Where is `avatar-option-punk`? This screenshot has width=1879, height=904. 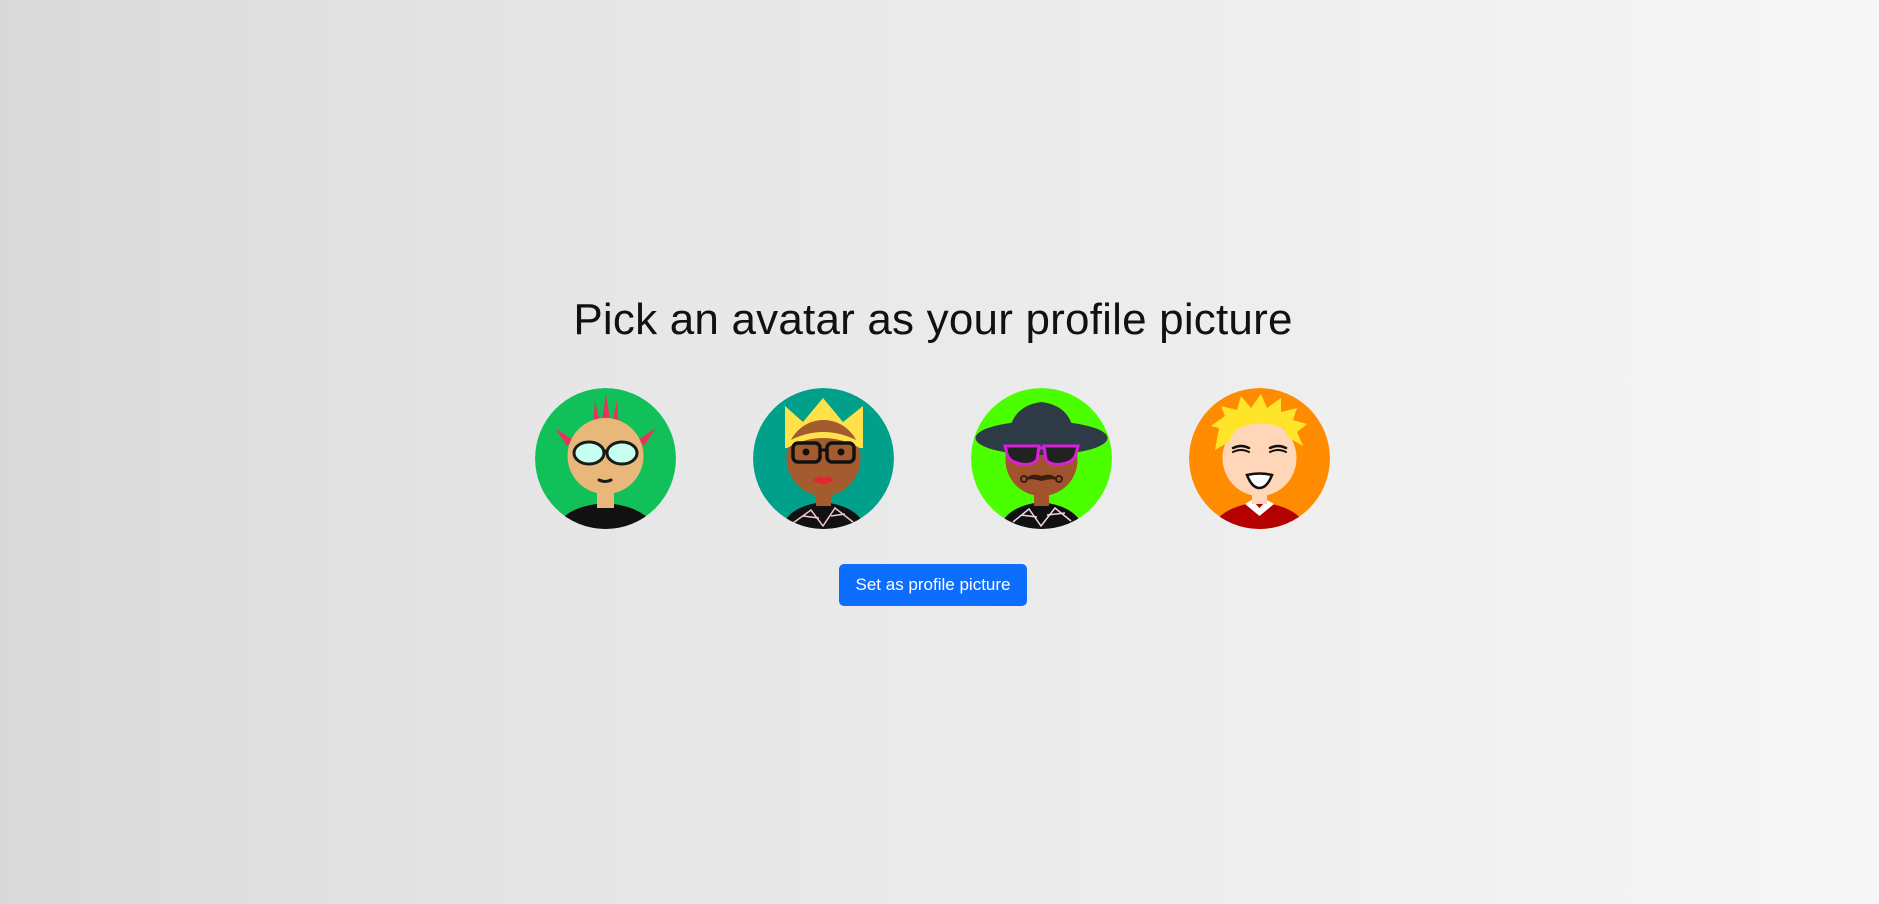
avatar-option-punk is located at coordinates (605, 458).